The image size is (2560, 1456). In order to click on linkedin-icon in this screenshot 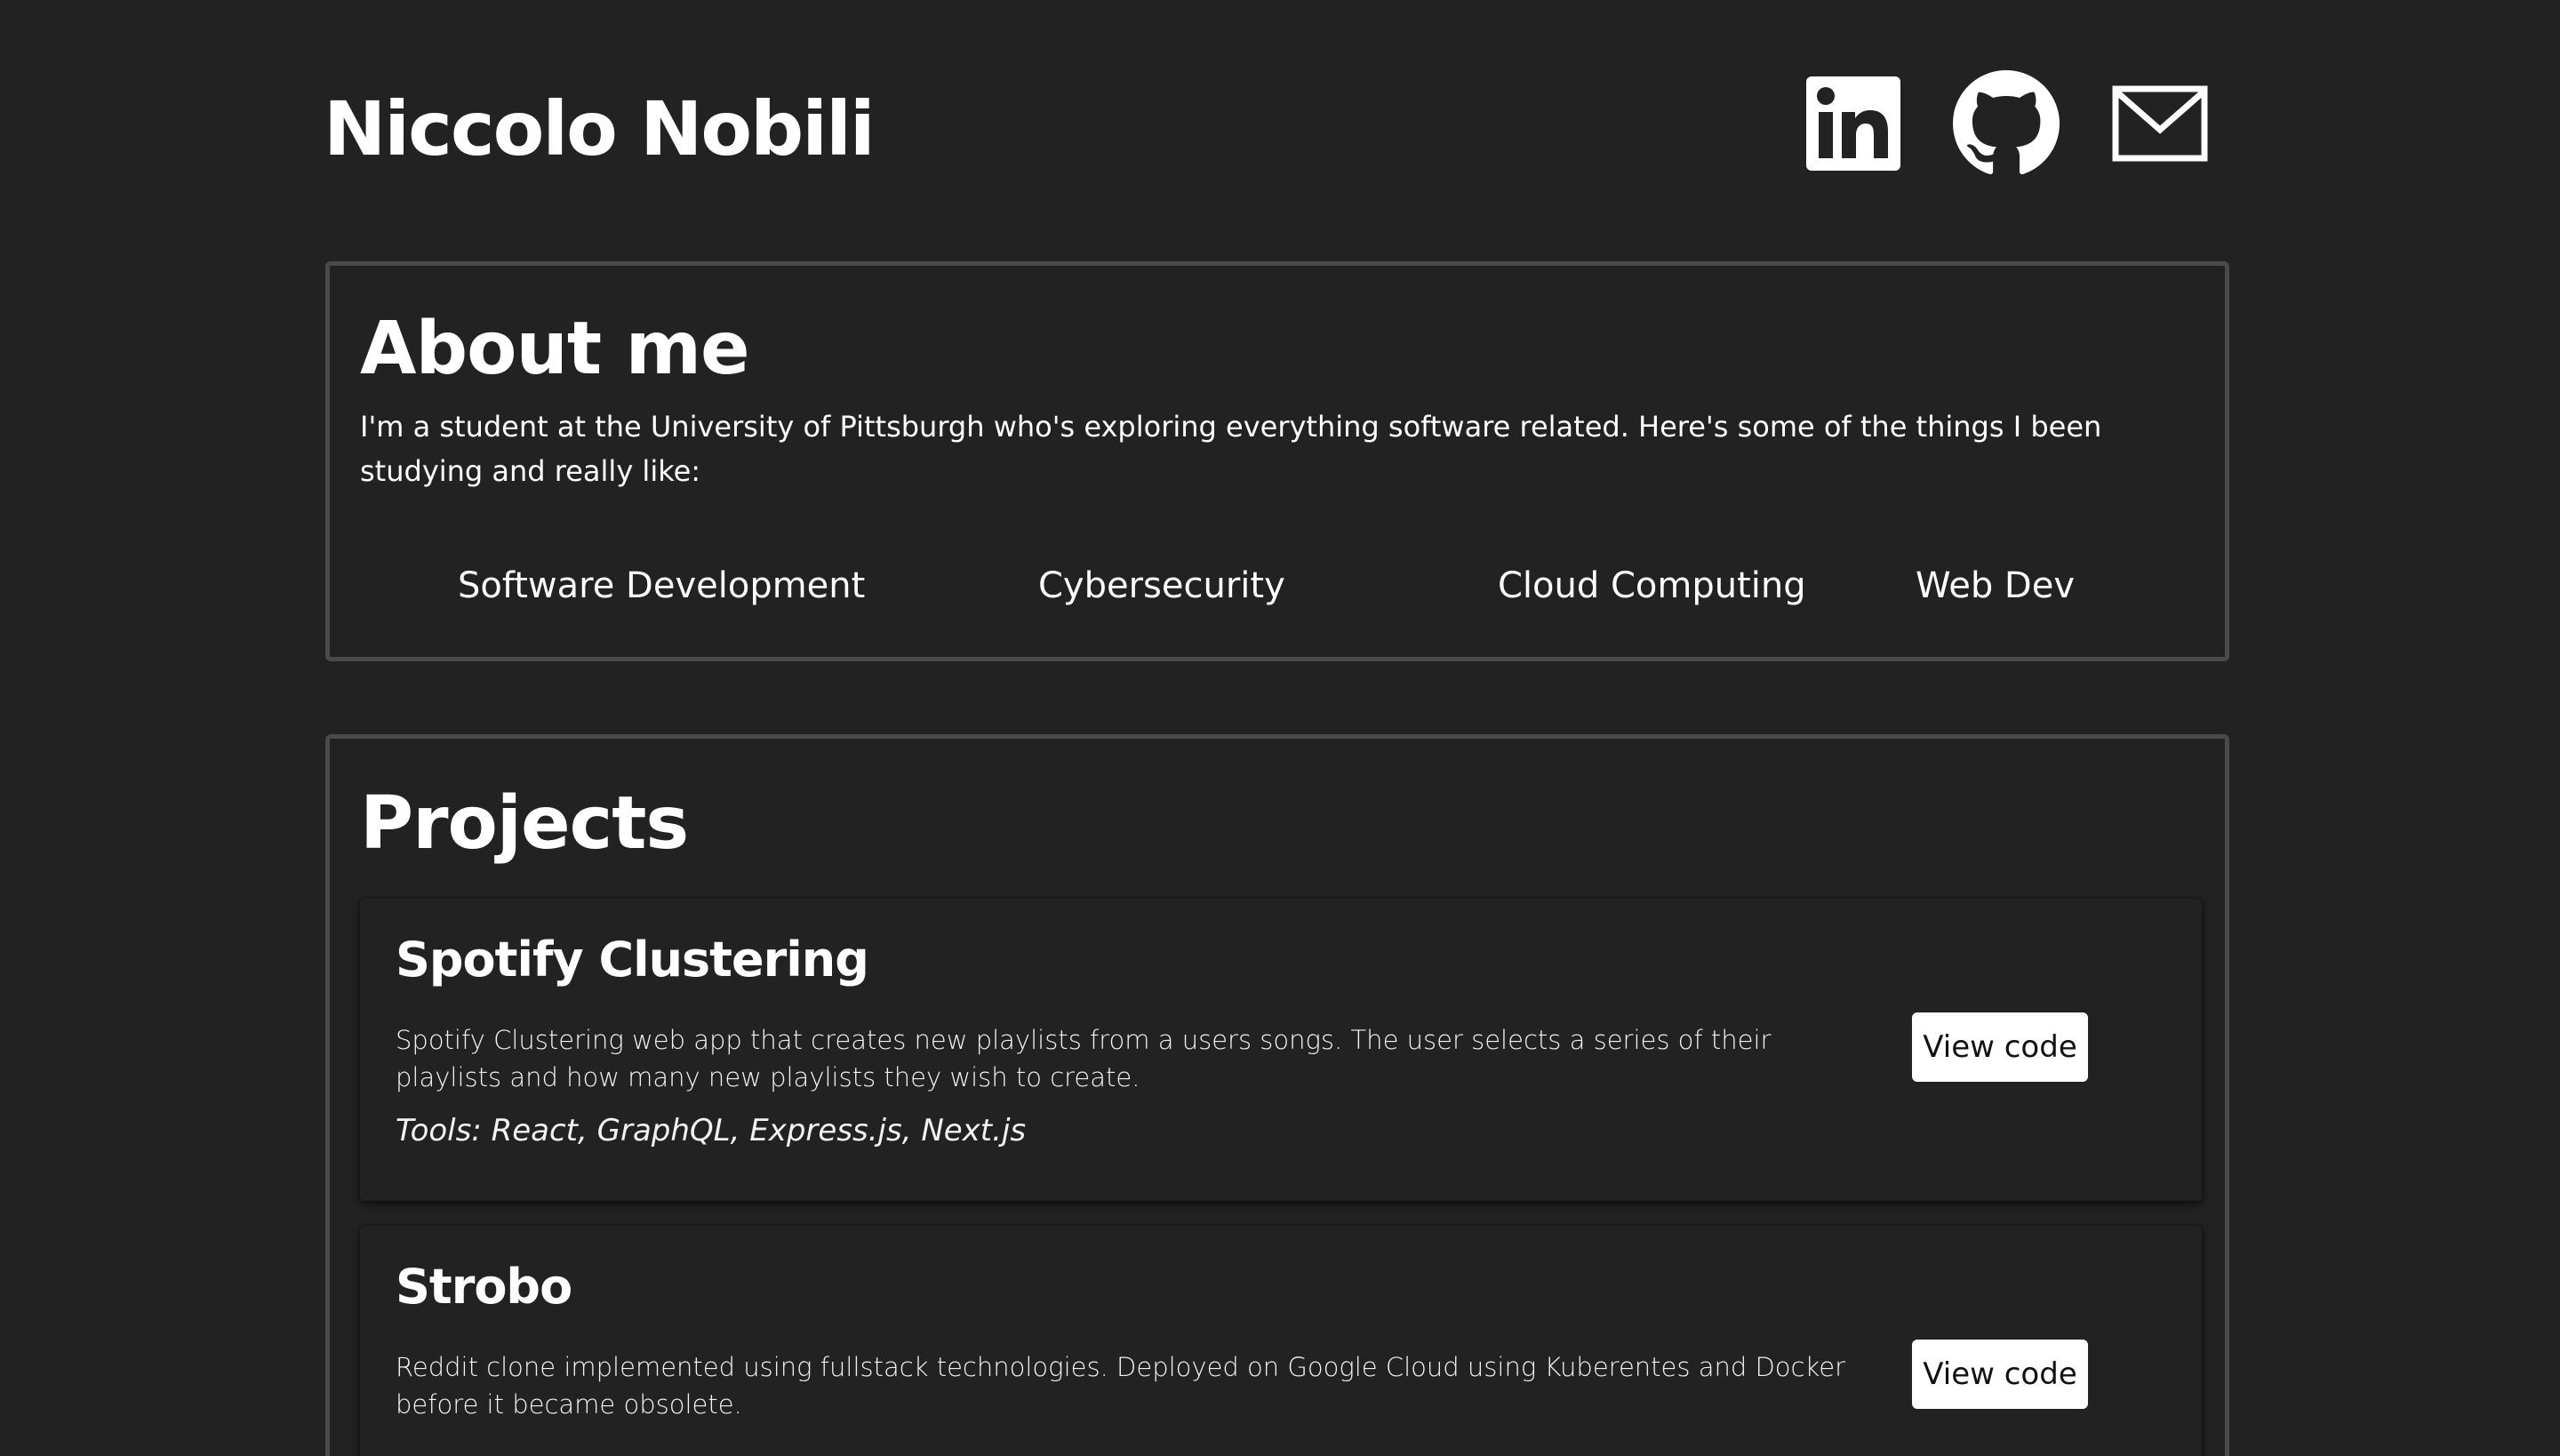, I will do `click(1853, 123)`.